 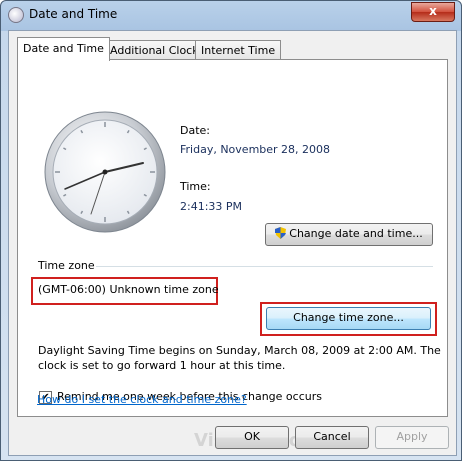 I want to click on time-zone-value: (GMT-06:00) Unknown time zone, so click(x=128, y=289).